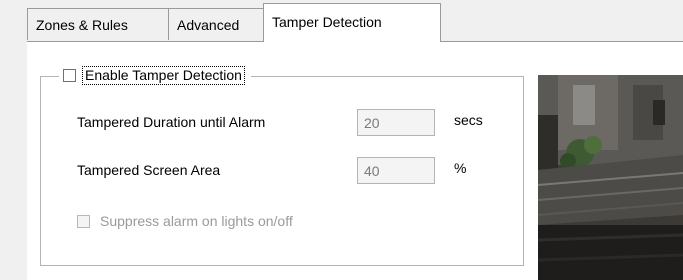 The width and height of the screenshot is (683, 280). I want to click on duration-unit: secs, so click(468, 120).